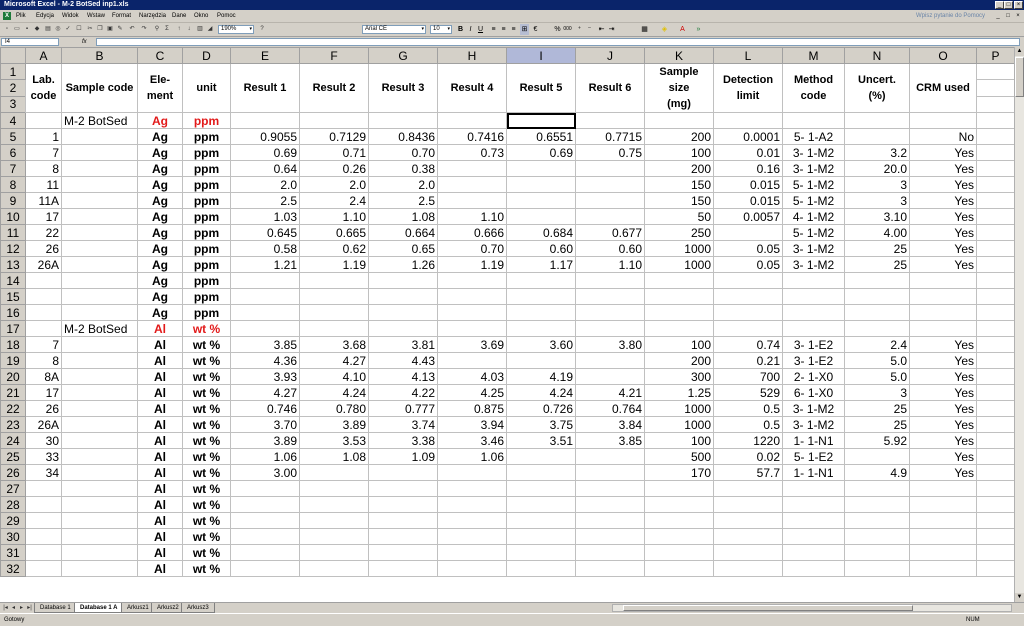 The height and width of the screenshot is (626, 1024). What do you see at coordinates (43, 184) in the screenshot?
I see `cell: 11` at bounding box center [43, 184].